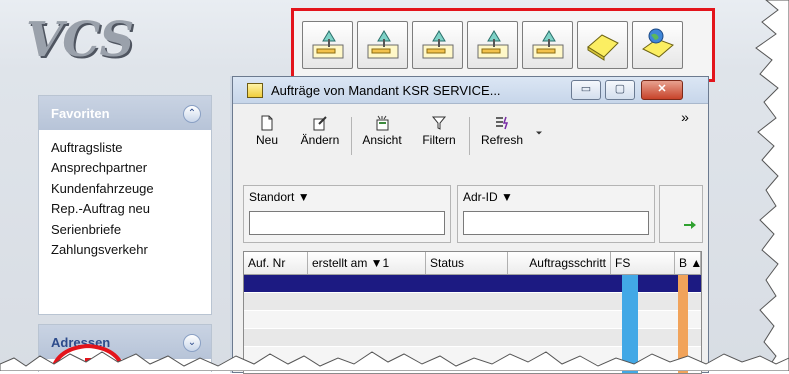  Describe the element at coordinates (80, 113) in the screenshot. I see `favorites-title: Favoriten` at that location.